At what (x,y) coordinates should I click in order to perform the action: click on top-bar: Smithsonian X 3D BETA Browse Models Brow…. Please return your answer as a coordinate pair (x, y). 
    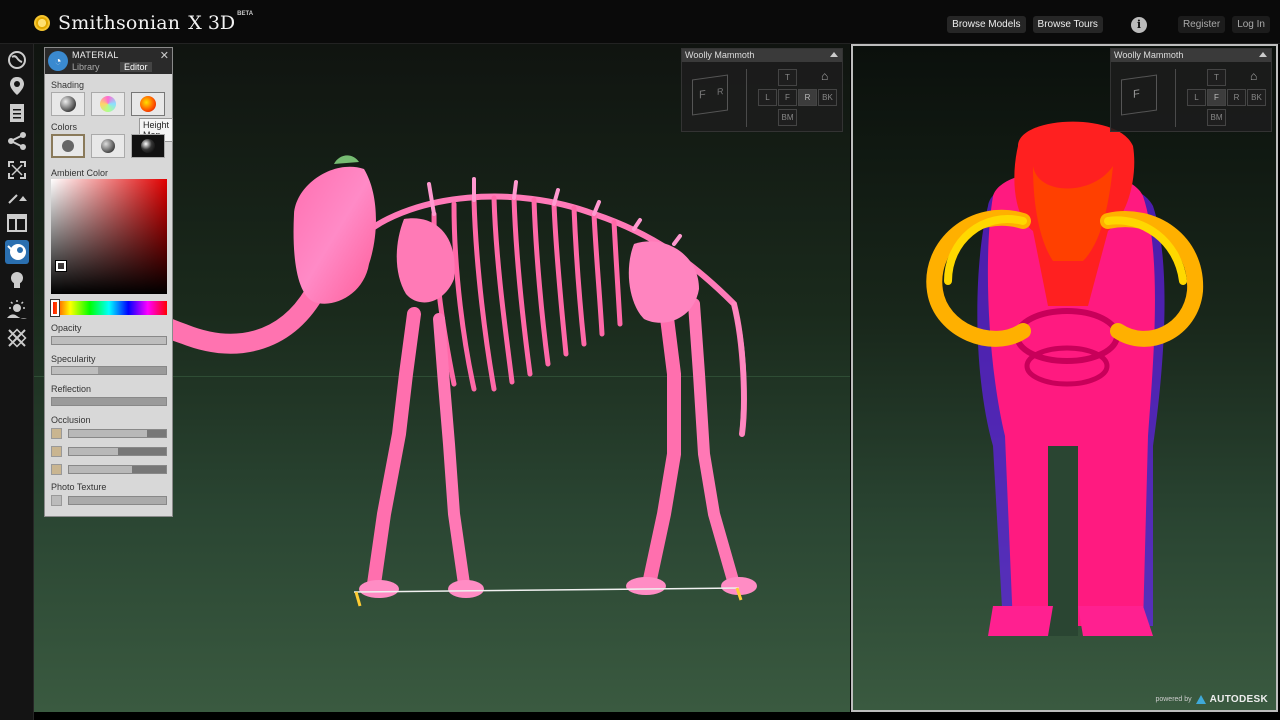
    Looking at the image, I should click on (640, 22).